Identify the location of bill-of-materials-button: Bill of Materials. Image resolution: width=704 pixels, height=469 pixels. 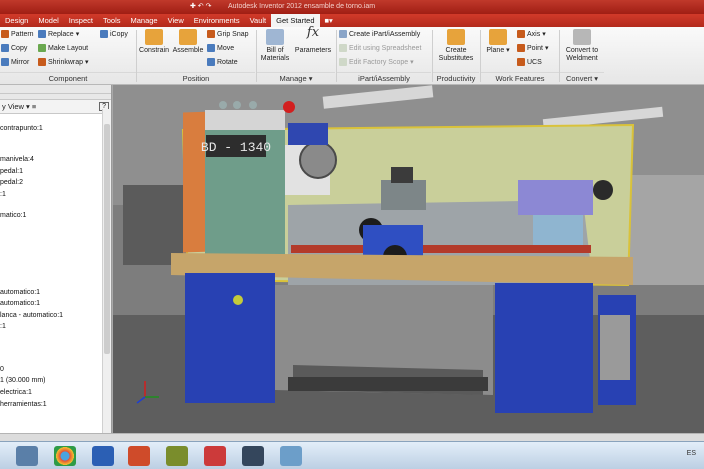
(275, 46).